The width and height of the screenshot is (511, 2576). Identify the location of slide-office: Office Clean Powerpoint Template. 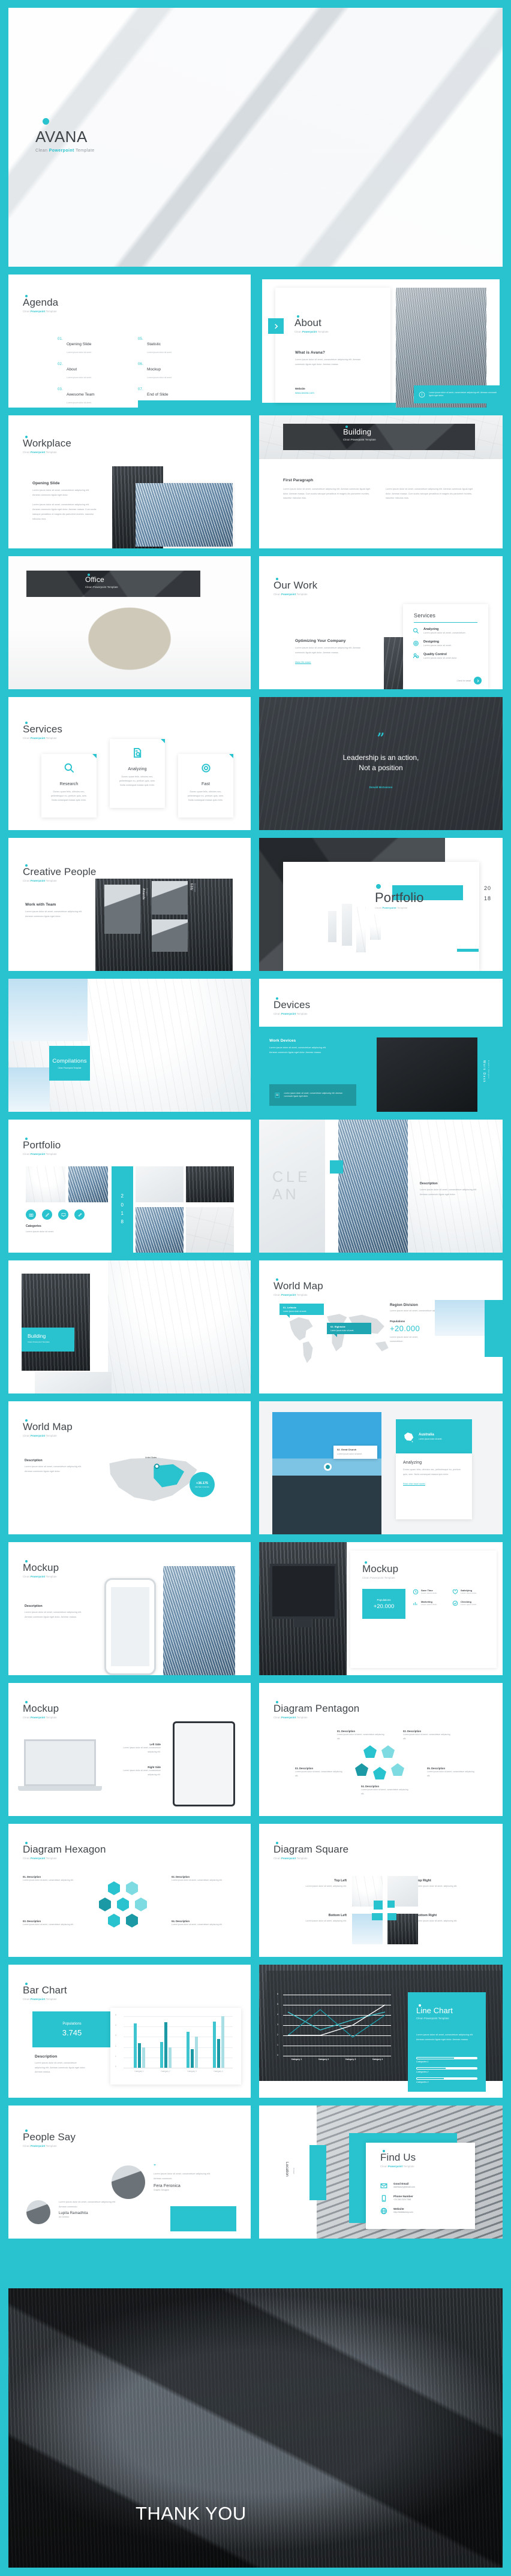
(129, 622).